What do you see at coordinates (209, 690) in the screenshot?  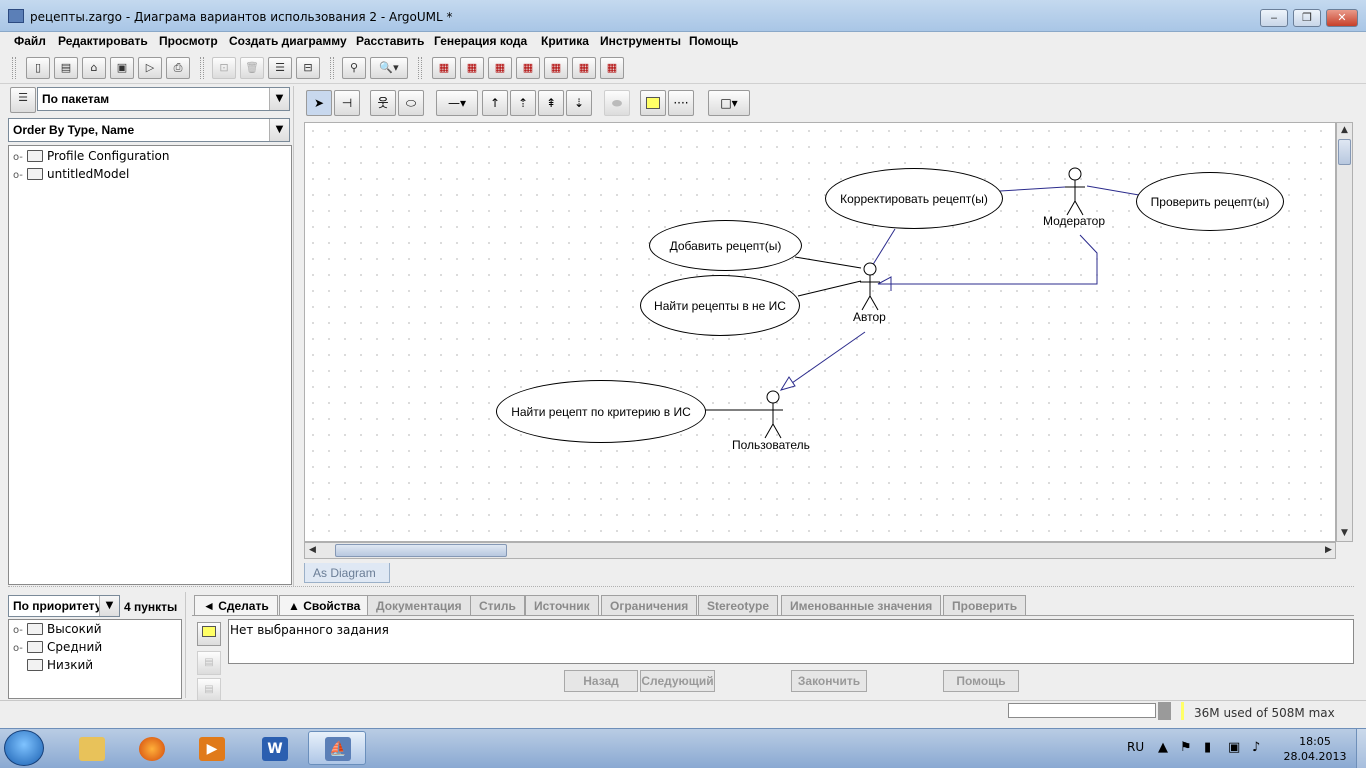 I see `snooze-todo-icon: ▤` at bounding box center [209, 690].